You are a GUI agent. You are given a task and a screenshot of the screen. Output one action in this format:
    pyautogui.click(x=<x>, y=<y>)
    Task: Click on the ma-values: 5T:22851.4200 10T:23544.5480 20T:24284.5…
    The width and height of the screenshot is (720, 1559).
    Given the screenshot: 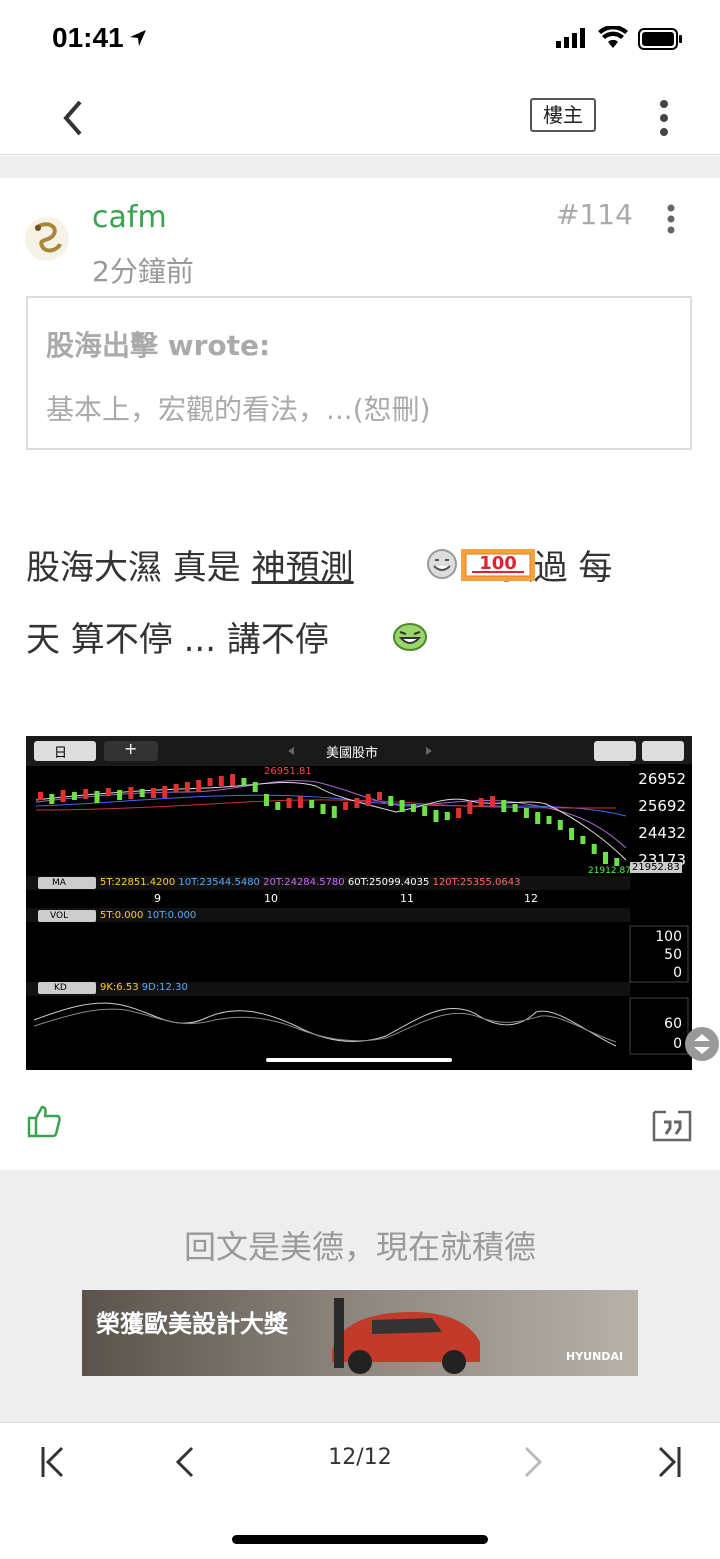 What is the action you would take?
    pyautogui.click(x=310, y=882)
    